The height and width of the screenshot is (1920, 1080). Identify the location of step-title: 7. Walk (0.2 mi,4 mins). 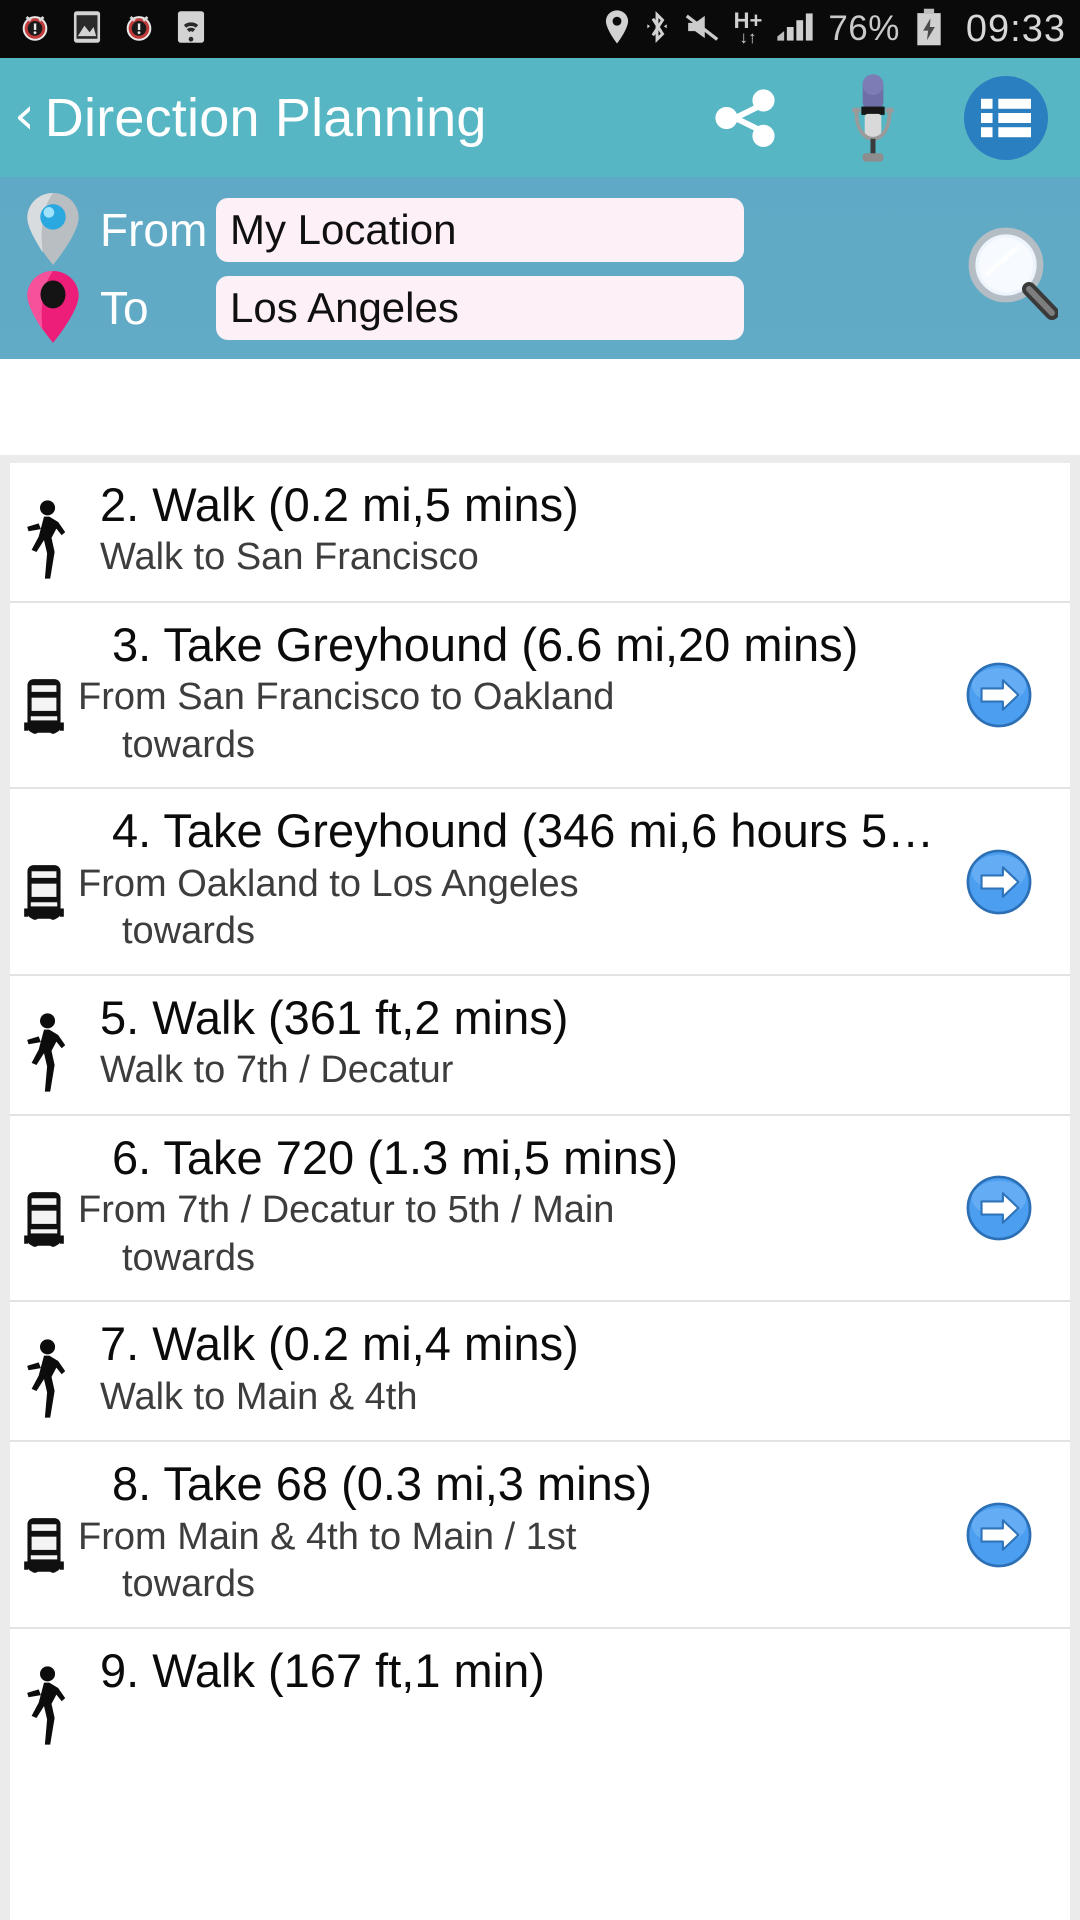
(339, 1344).